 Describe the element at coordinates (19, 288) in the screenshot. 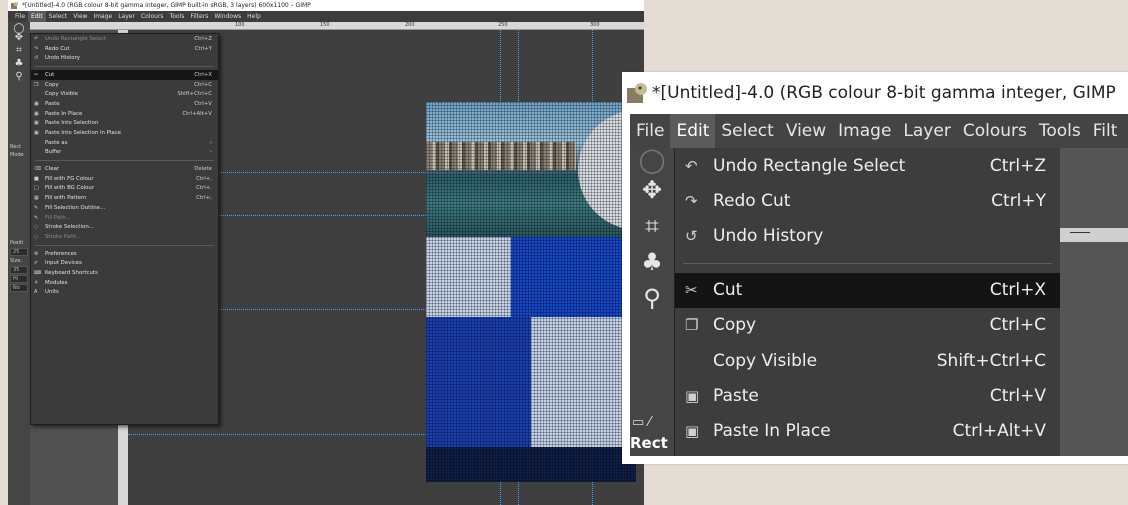

I see `guides-field: No` at that location.